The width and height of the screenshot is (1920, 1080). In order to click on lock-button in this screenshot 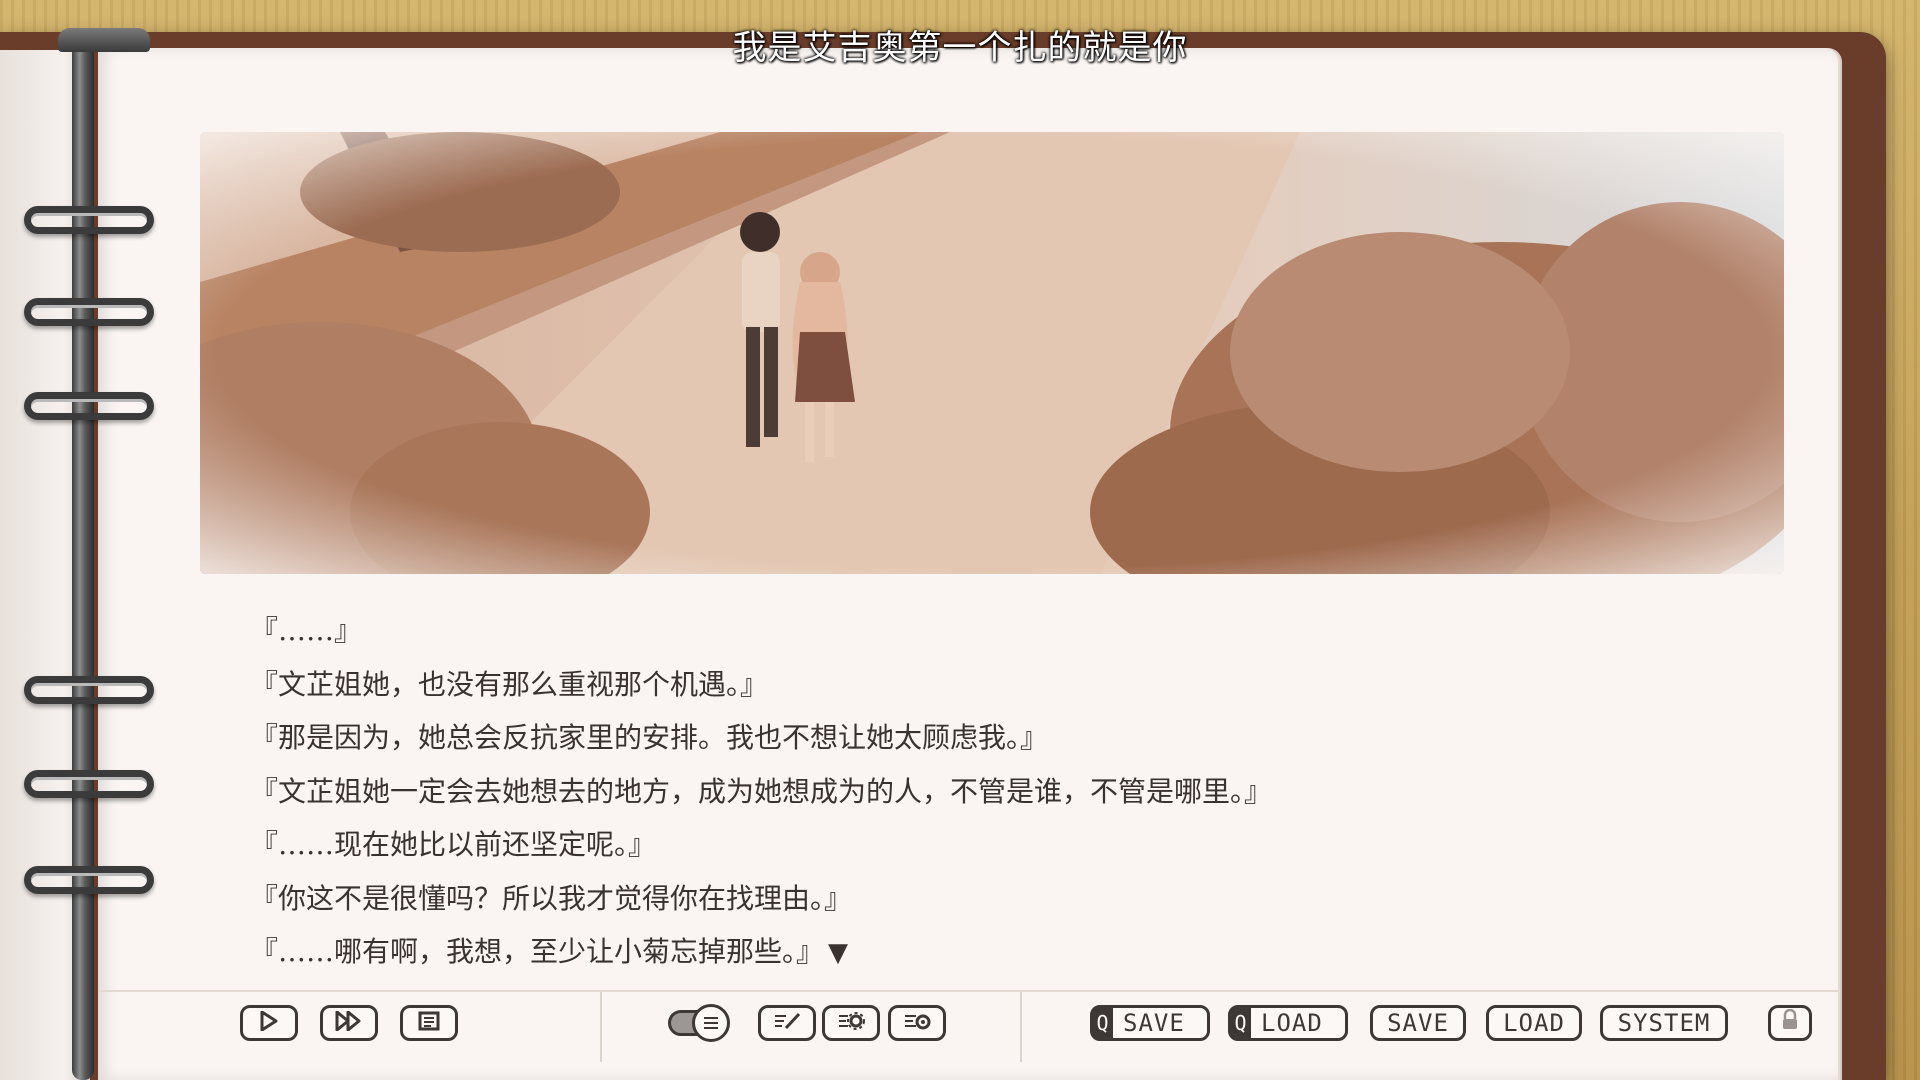, I will do `click(1790, 1023)`.